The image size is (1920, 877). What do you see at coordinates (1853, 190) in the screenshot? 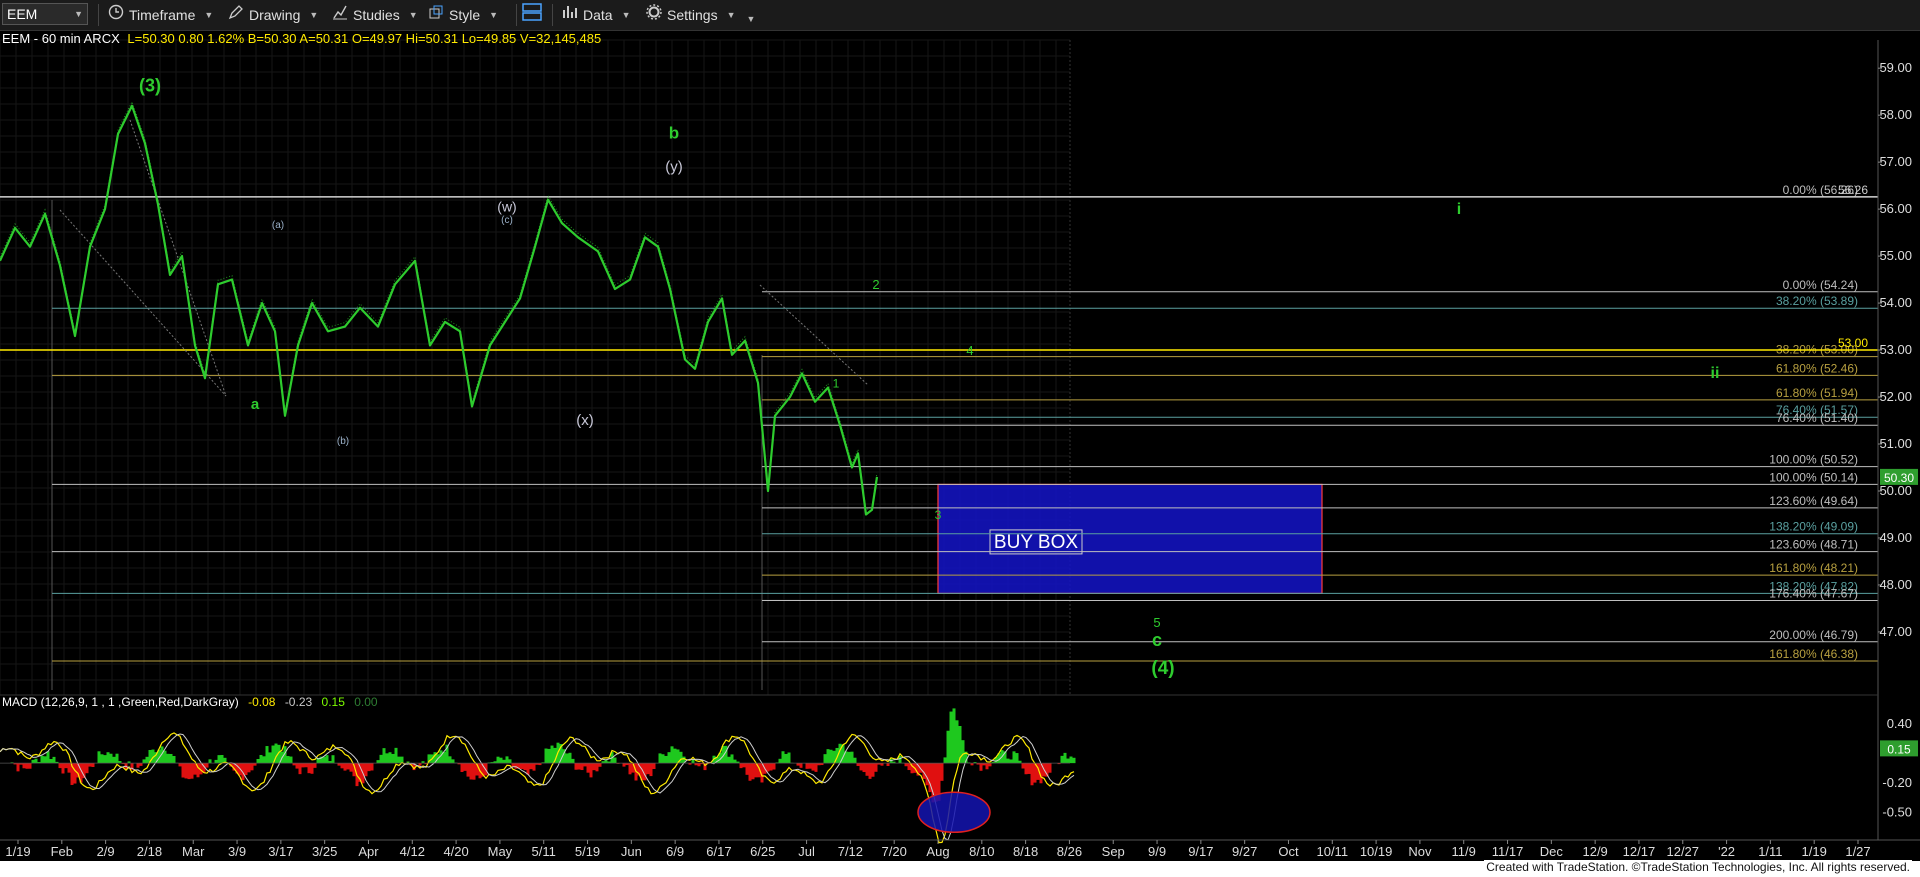
I see `level-56-label: 56.26` at bounding box center [1853, 190].